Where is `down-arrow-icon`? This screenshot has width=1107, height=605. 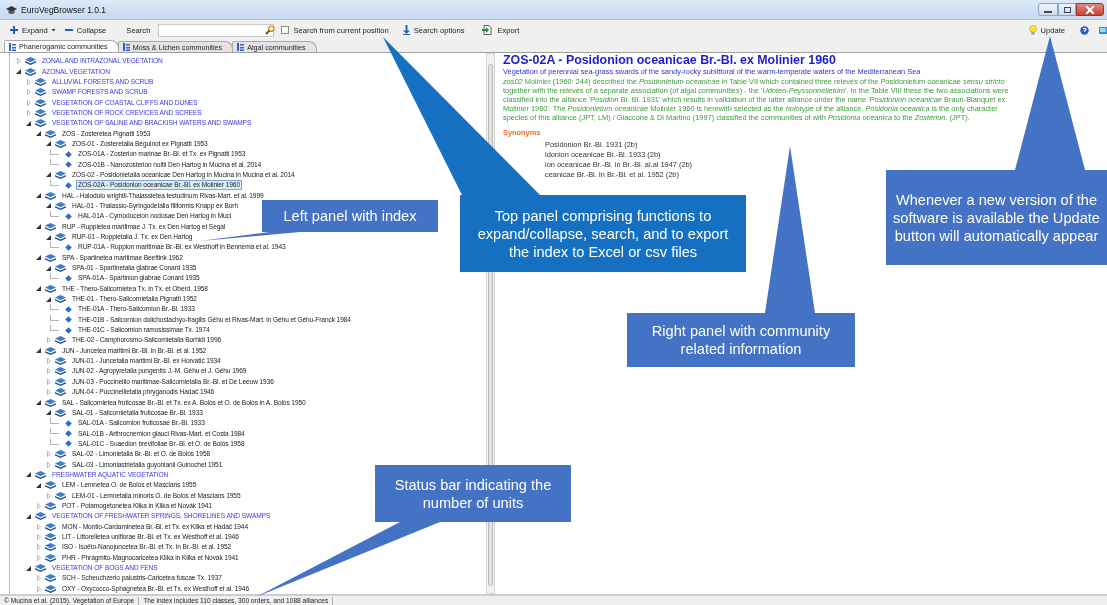 down-arrow-icon is located at coordinates (406, 30).